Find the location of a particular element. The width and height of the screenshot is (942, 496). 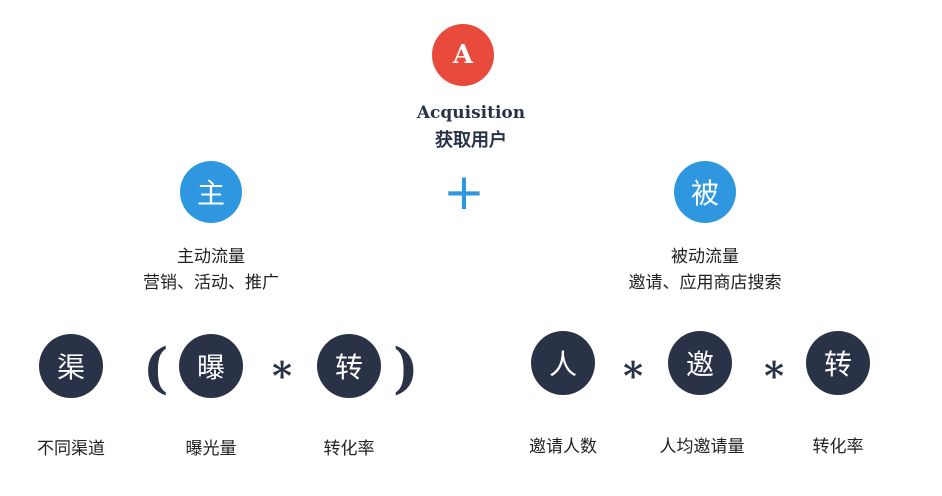

formula-char-conversion-active: 转 is located at coordinates (348, 367).